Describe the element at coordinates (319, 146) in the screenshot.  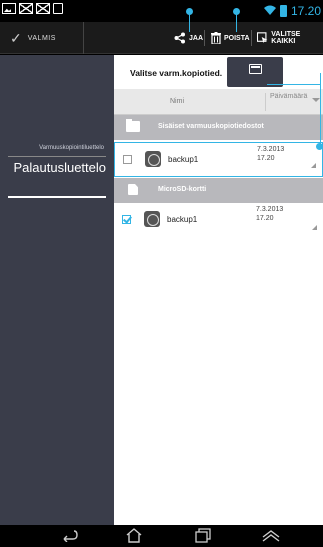
I see `callout-dot` at that location.